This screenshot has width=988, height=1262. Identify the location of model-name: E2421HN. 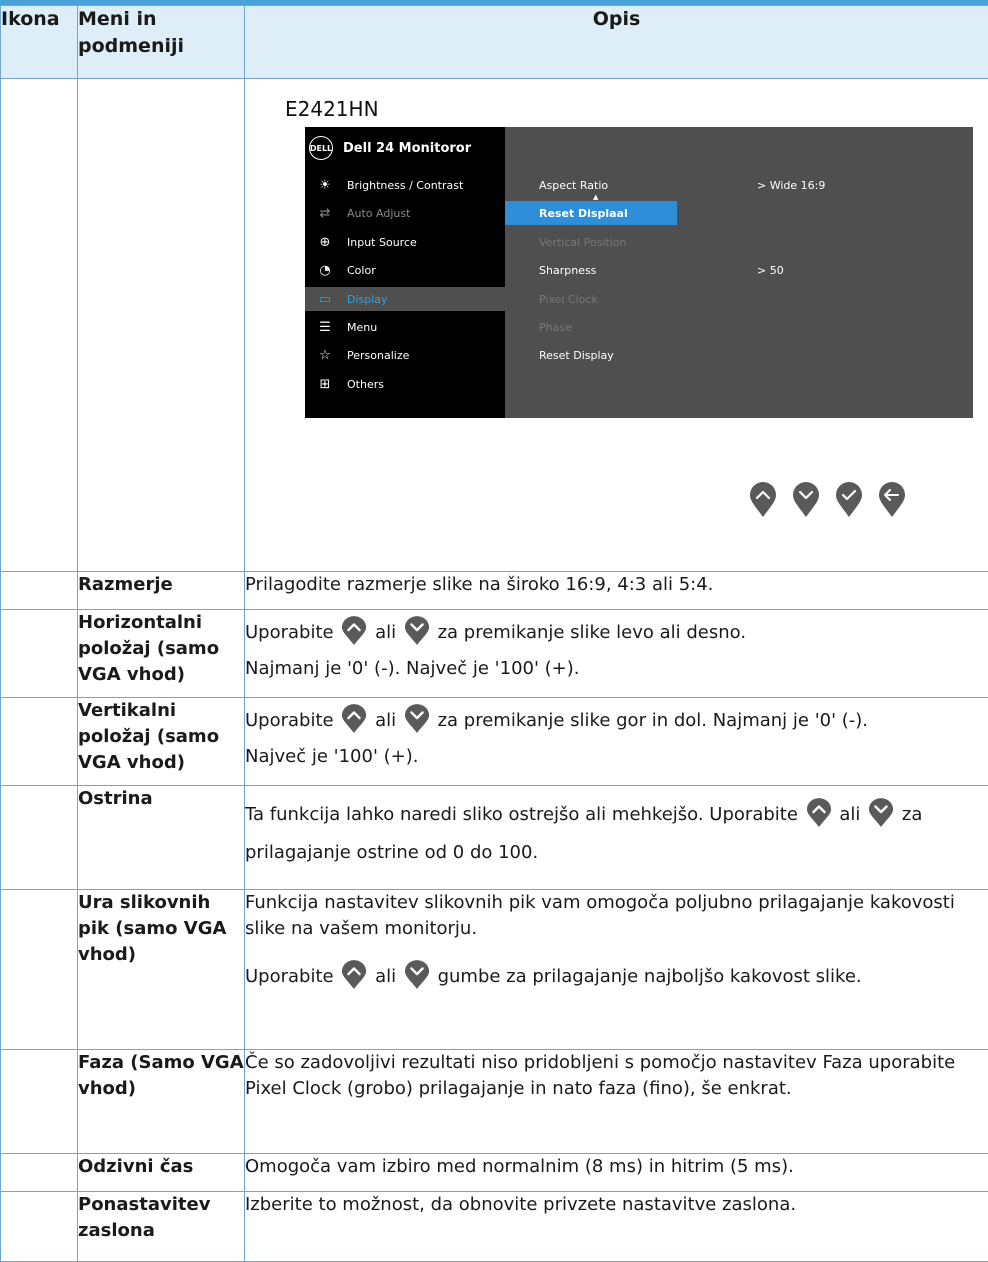
(332, 109).